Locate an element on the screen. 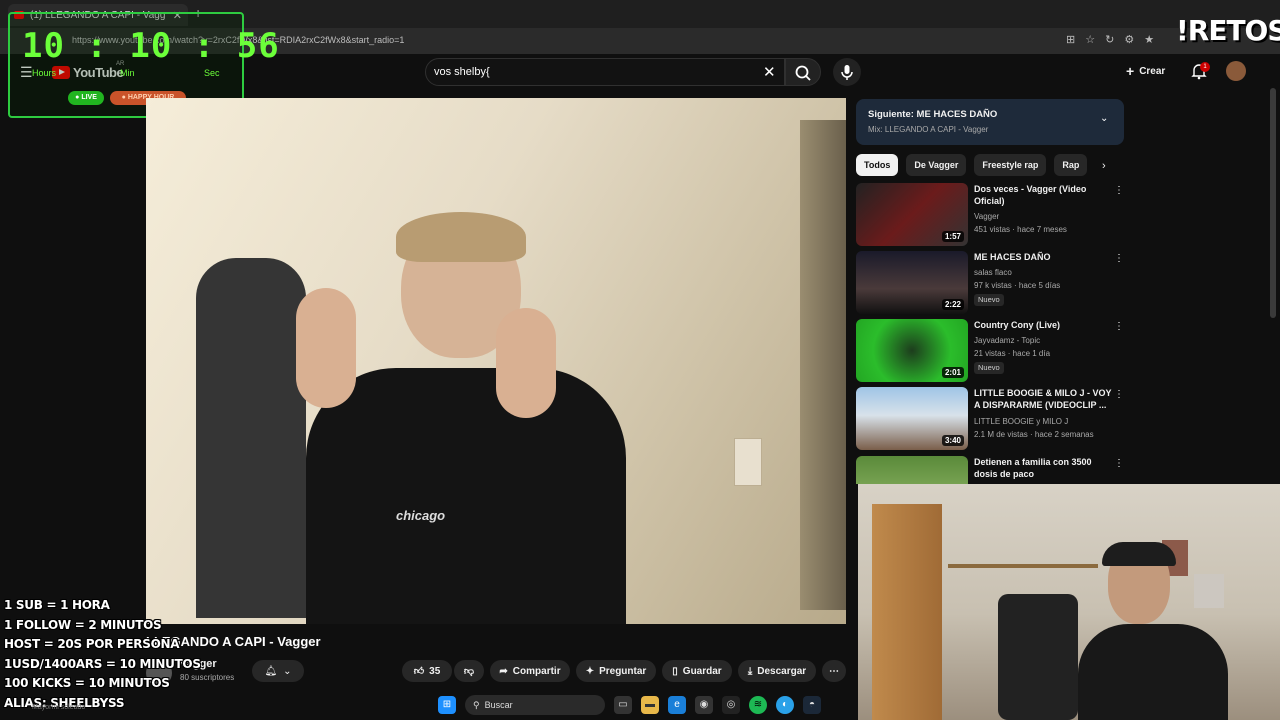 Image resolution: width=1280 pixels, height=720 pixels. save-button: ▯ Guardar is located at coordinates (697, 671).